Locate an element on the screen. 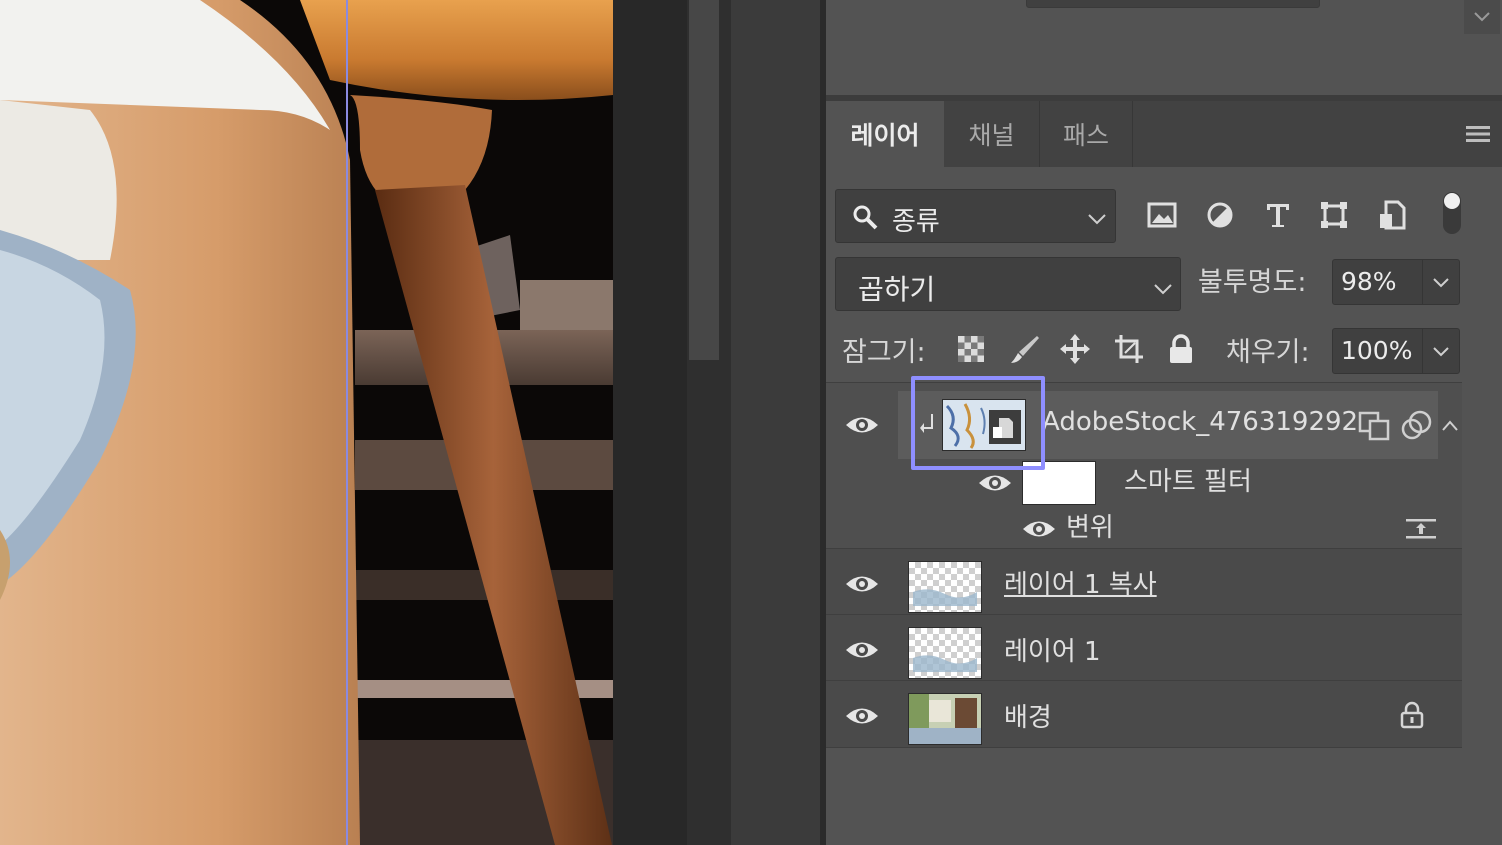  layer-name: 배경 is located at coordinates (1028, 715).